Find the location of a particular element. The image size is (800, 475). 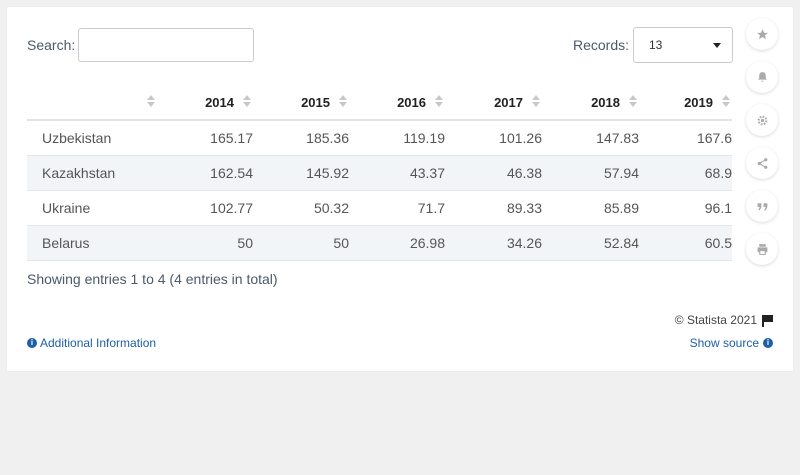

favorite-button is located at coordinates (762, 34).